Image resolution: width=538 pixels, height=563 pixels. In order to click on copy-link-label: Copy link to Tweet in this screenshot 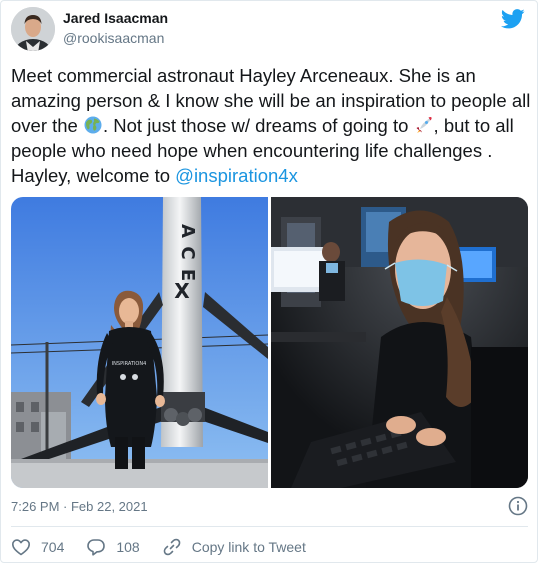, I will do `click(248, 547)`.